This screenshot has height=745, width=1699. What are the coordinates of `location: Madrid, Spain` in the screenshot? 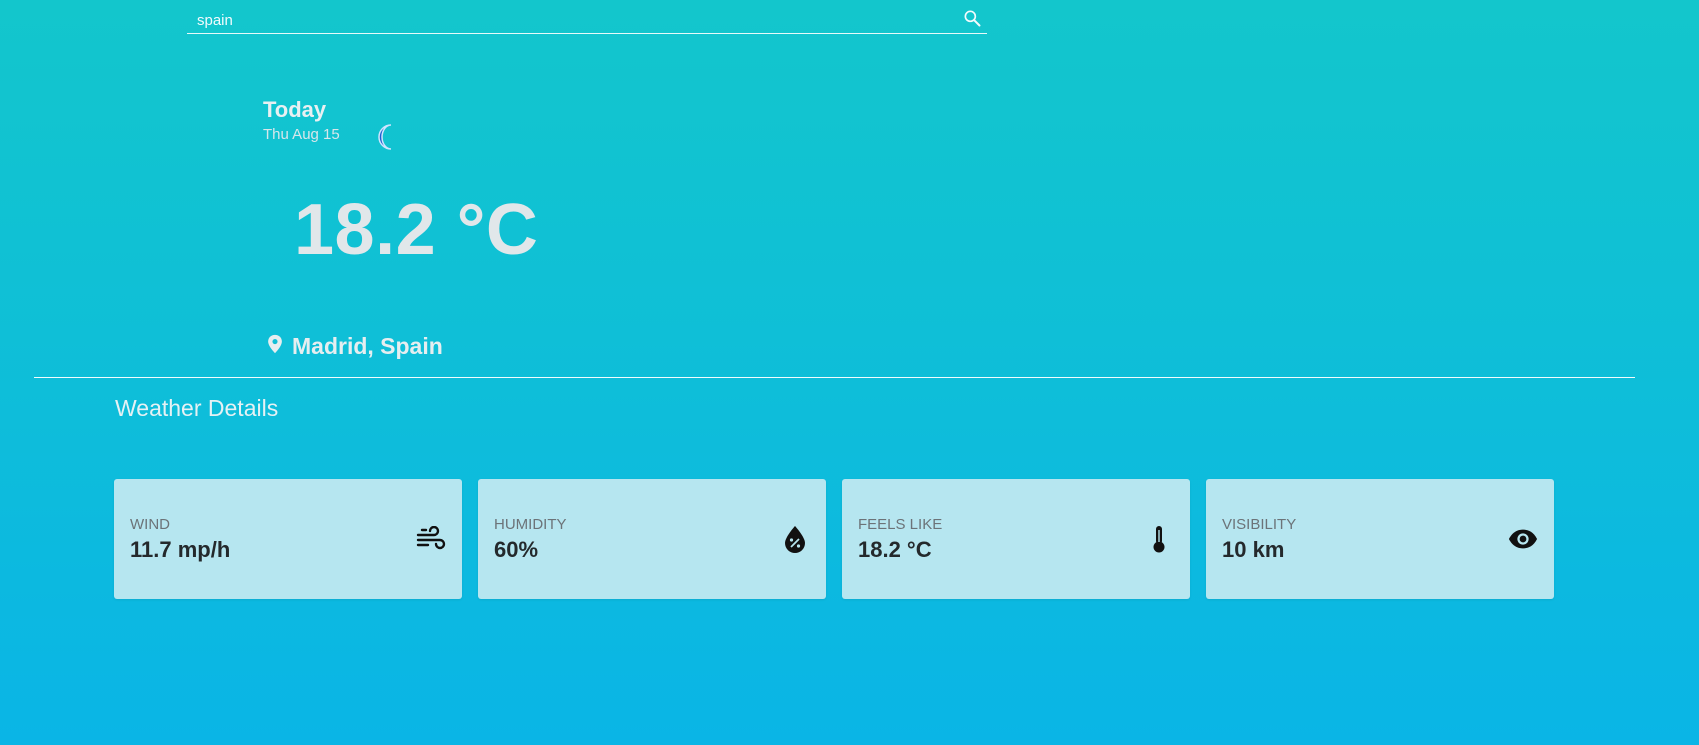 It's located at (353, 346).